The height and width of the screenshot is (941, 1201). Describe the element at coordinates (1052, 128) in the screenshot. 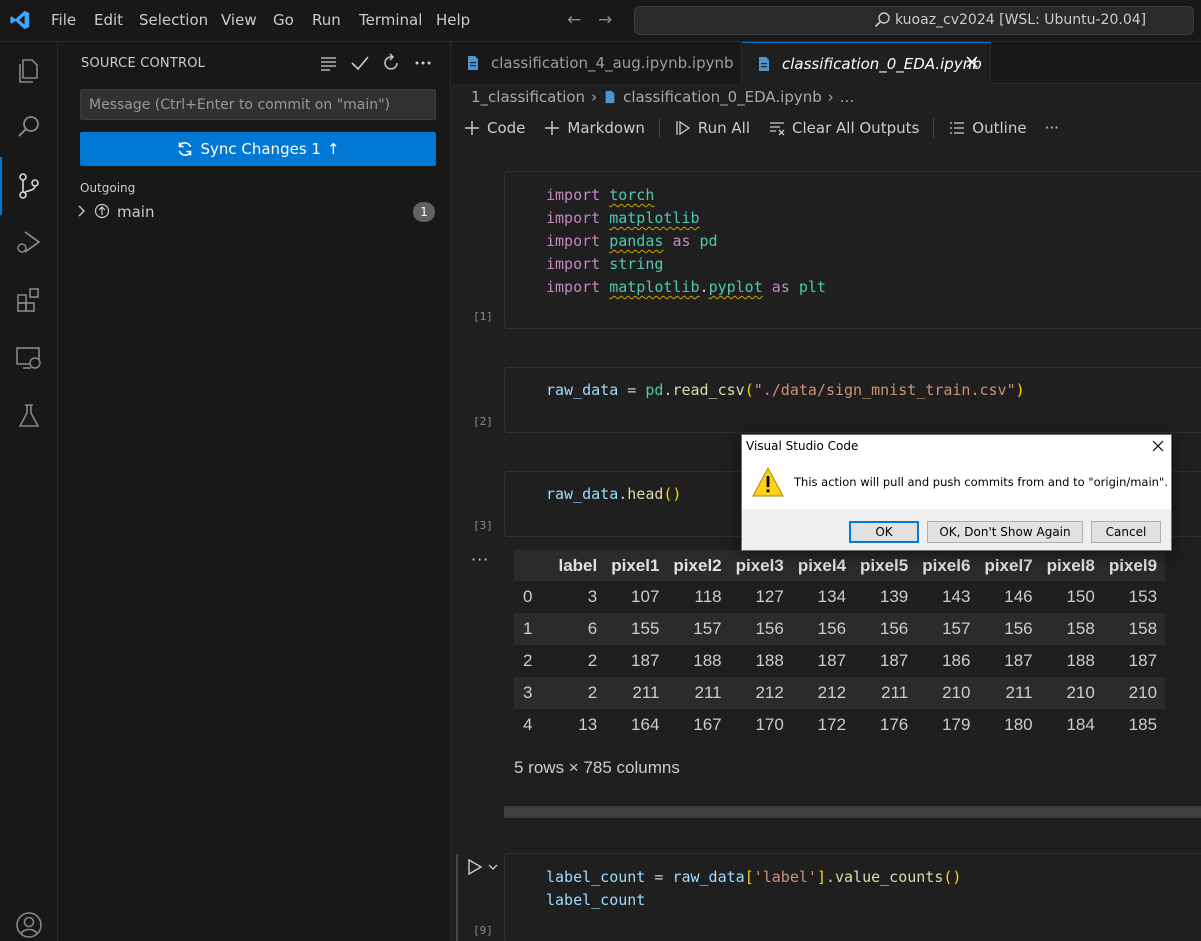

I see `more-actions-icon: ···` at that location.